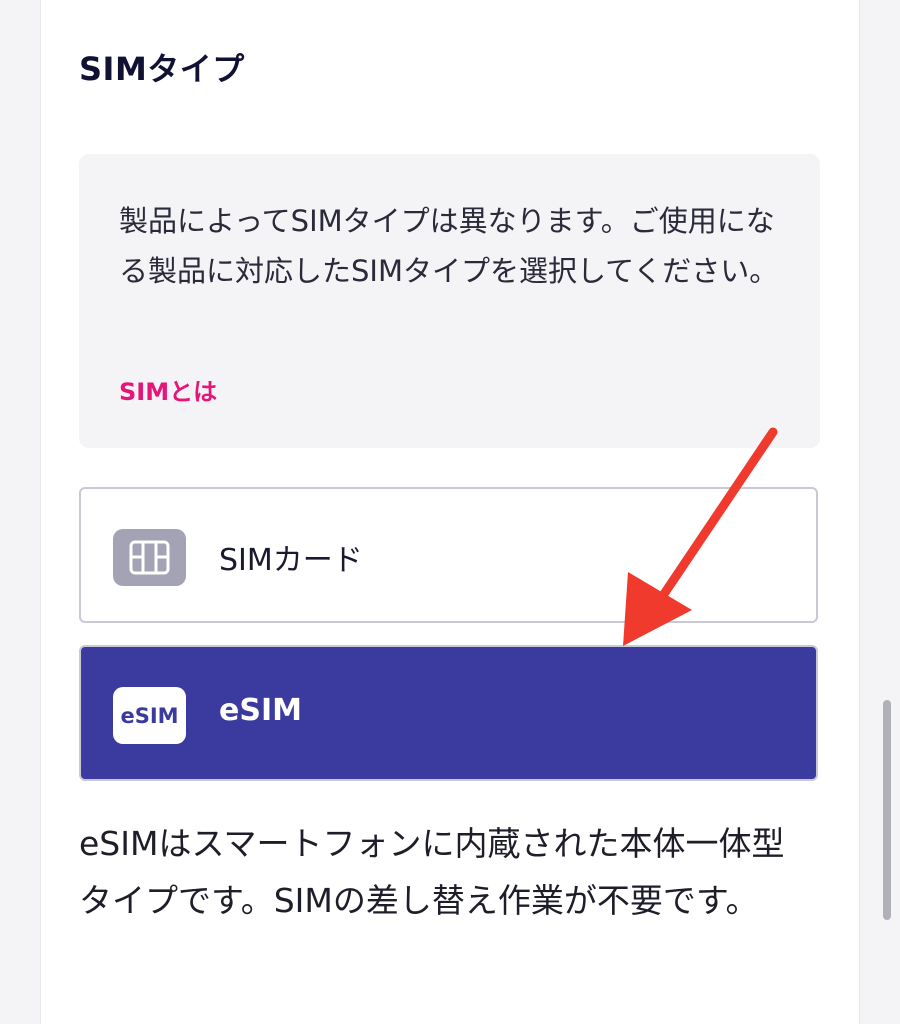 The image size is (900, 1024). Describe the element at coordinates (260, 710) in the screenshot. I see `esim-label: eSIM` at that location.